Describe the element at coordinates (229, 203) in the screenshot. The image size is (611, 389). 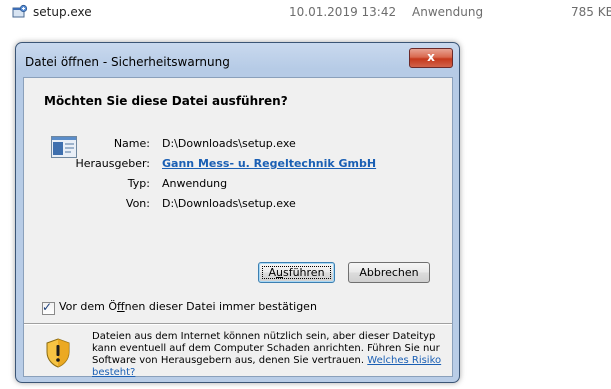
I see `from-value: D:\Downloads\setup.exe` at that location.